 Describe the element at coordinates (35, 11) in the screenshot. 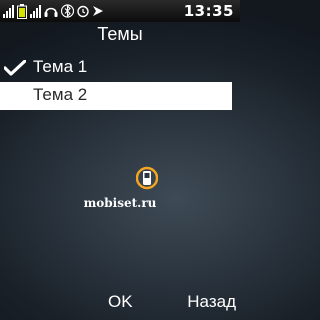

I see `network-bars-icon` at that location.